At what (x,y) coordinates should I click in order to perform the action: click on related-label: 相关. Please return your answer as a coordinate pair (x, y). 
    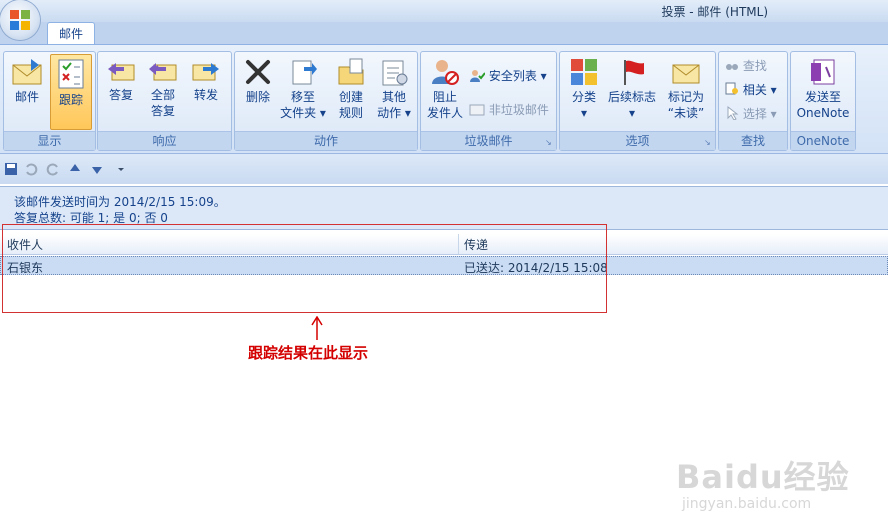
    Looking at the image, I should click on (754, 90).